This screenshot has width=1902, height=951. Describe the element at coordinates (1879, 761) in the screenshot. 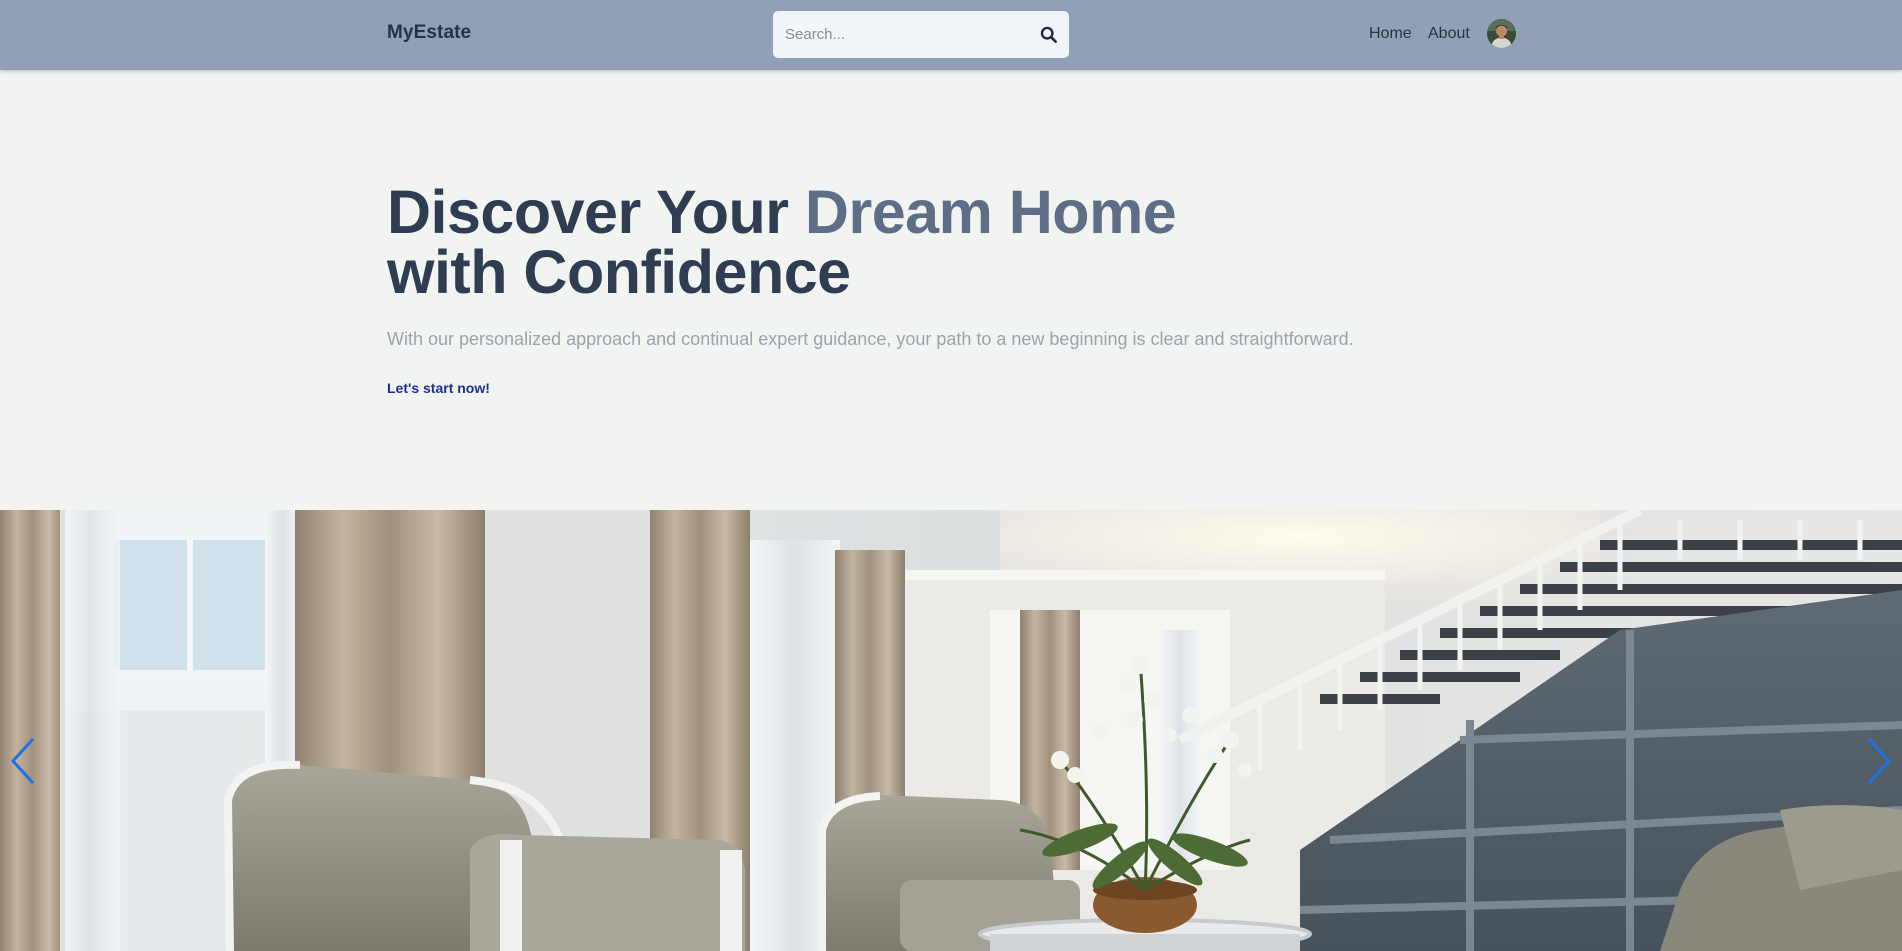

I see `chevron-right-icon` at that location.